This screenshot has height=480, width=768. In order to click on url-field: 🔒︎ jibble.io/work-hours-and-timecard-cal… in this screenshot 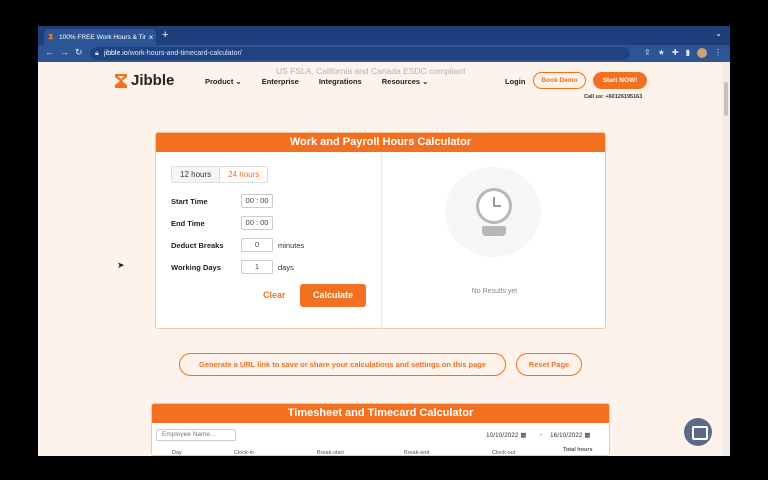, I will do `click(360, 53)`.